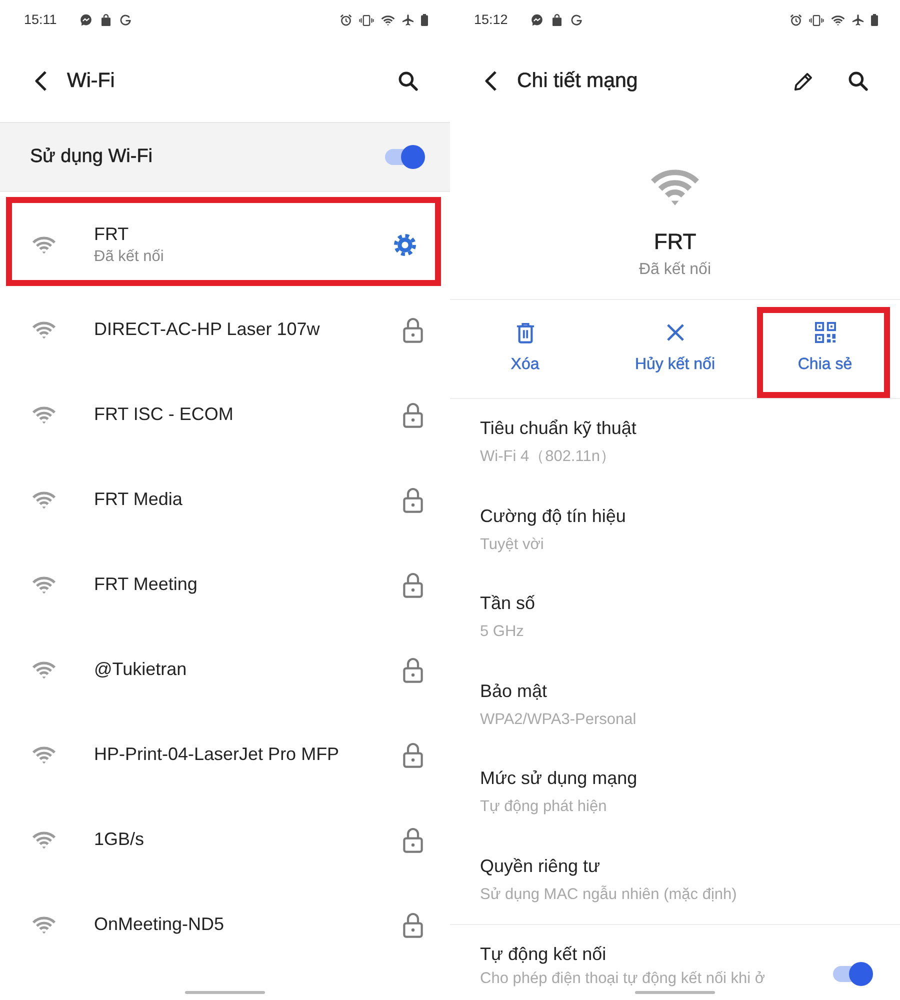  What do you see at coordinates (853, 974) in the screenshot?
I see `auto-connect-toggle` at bounding box center [853, 974].